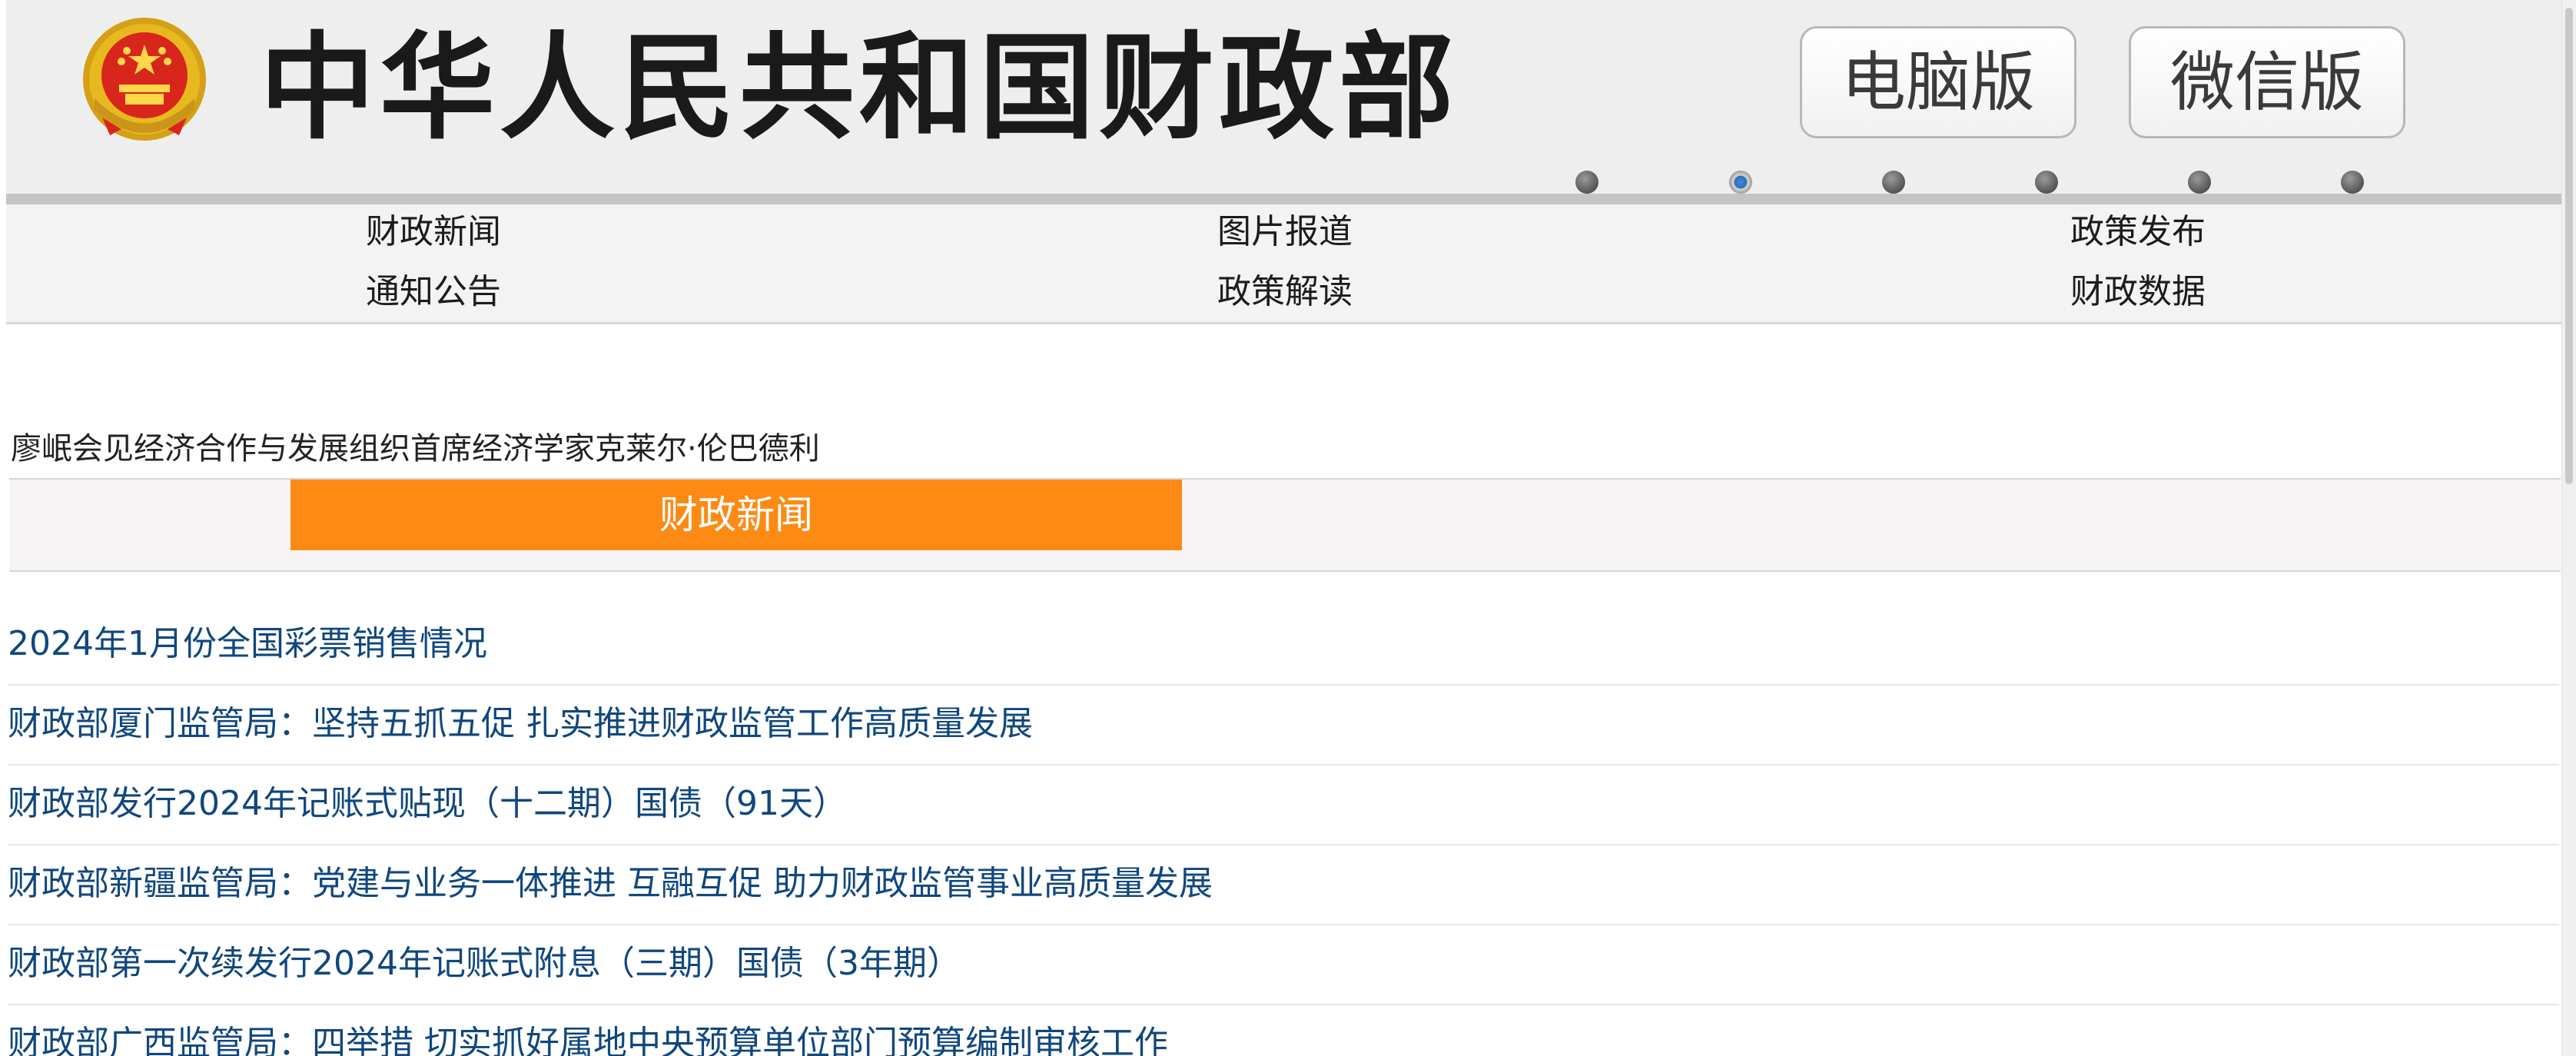 Image resolution: width=2576 pixels, height=1056 pixels. What do you see at coordinates (610, 884) in the screenshot?
I see `news-link: 财政部新疆监管局：党建与业务一体推进 互融互促 助力财政监管事业高质量发展` at bounding box center [610, 884].